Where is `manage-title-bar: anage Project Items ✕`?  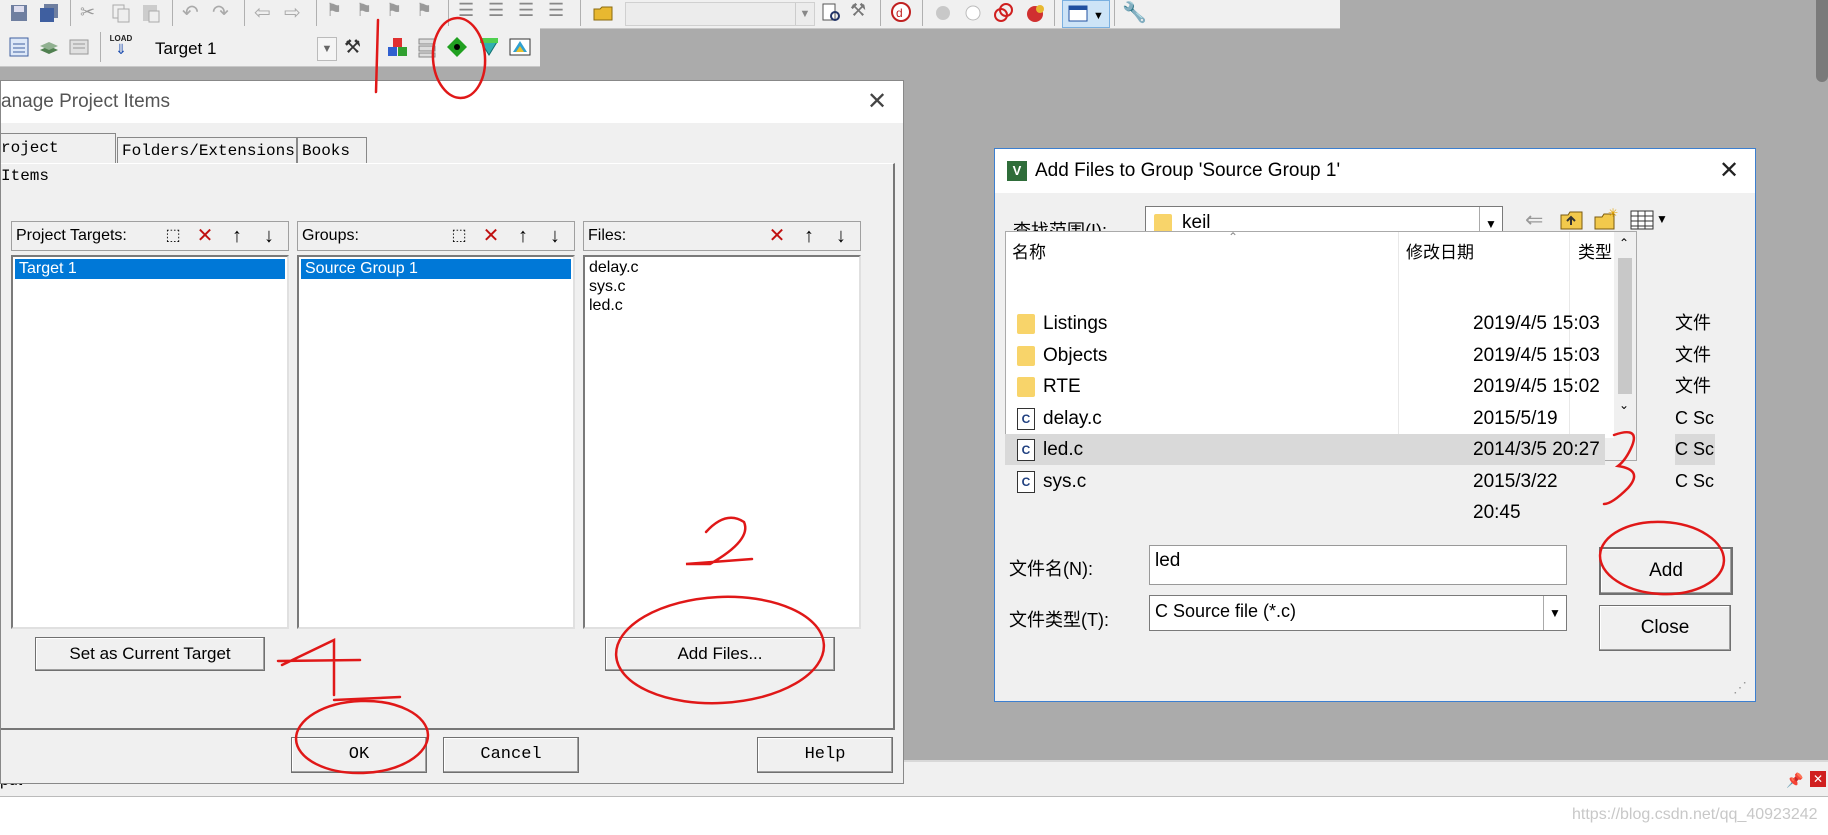 manage-title-bar: anage Project Items ✕ is located at coordinates (452, 102).